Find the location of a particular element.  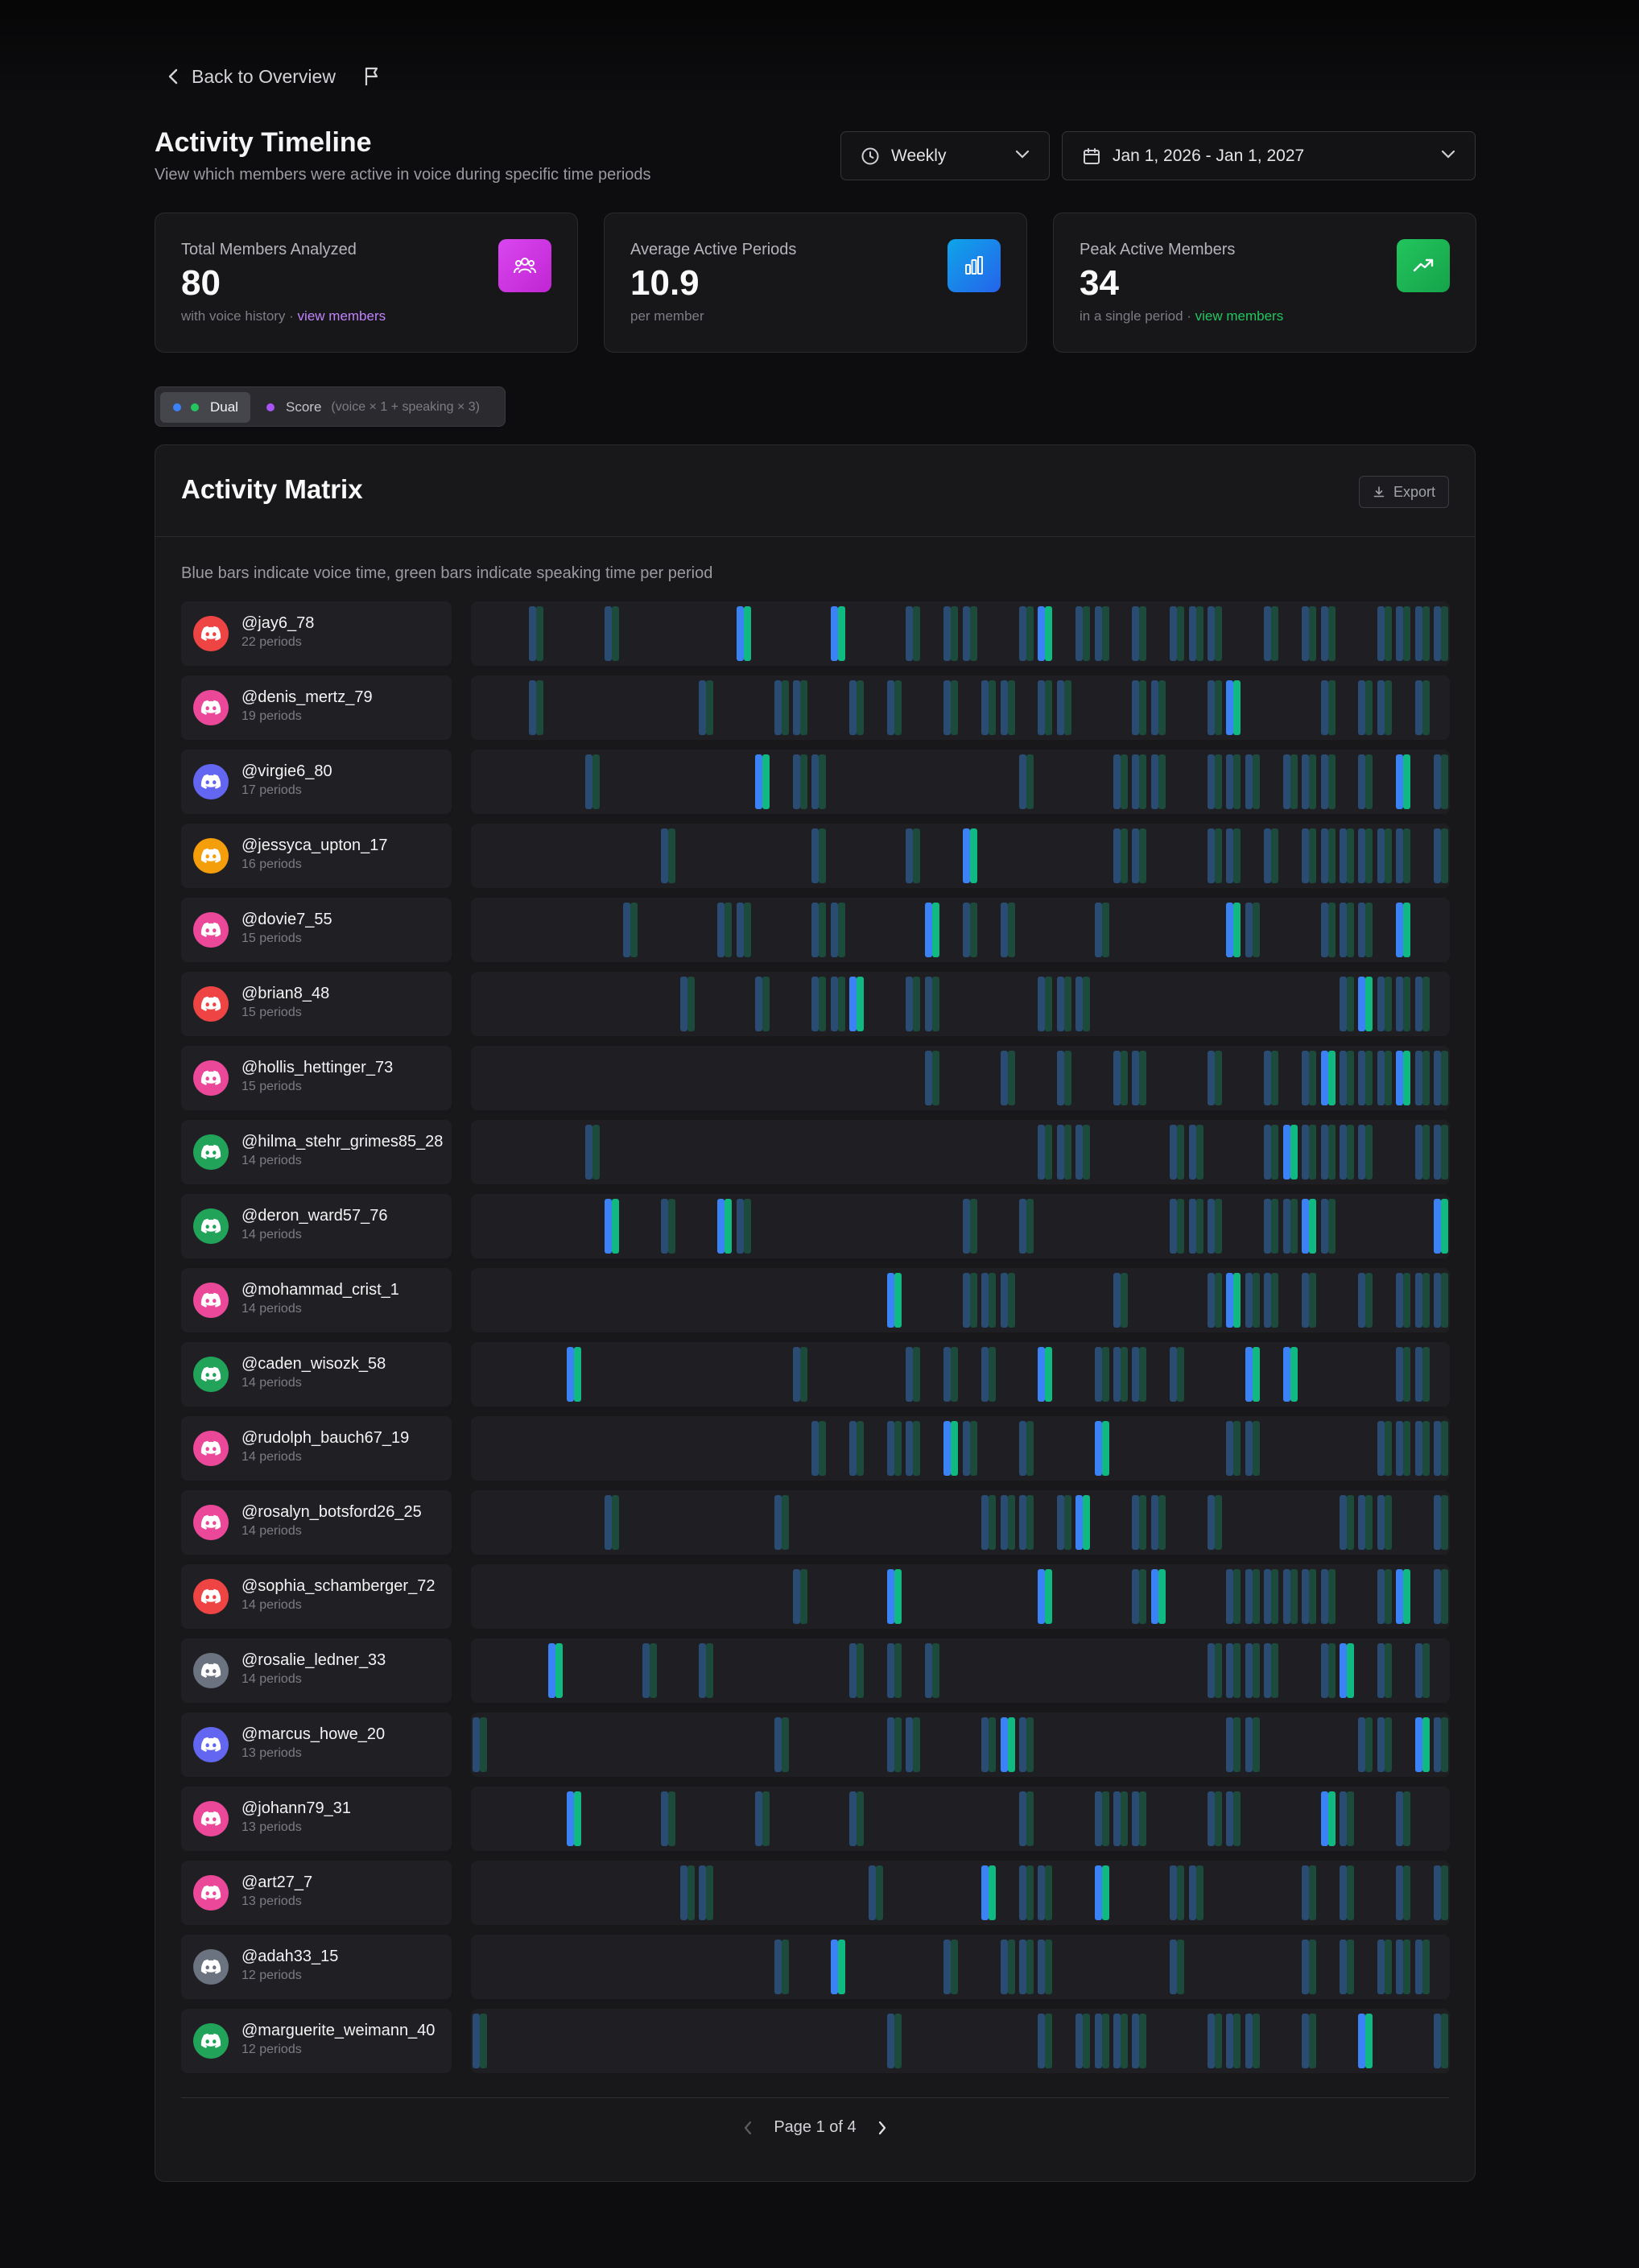

member-cell: @denis_mertz_79 19 periods is located at coordinates (317, 707).